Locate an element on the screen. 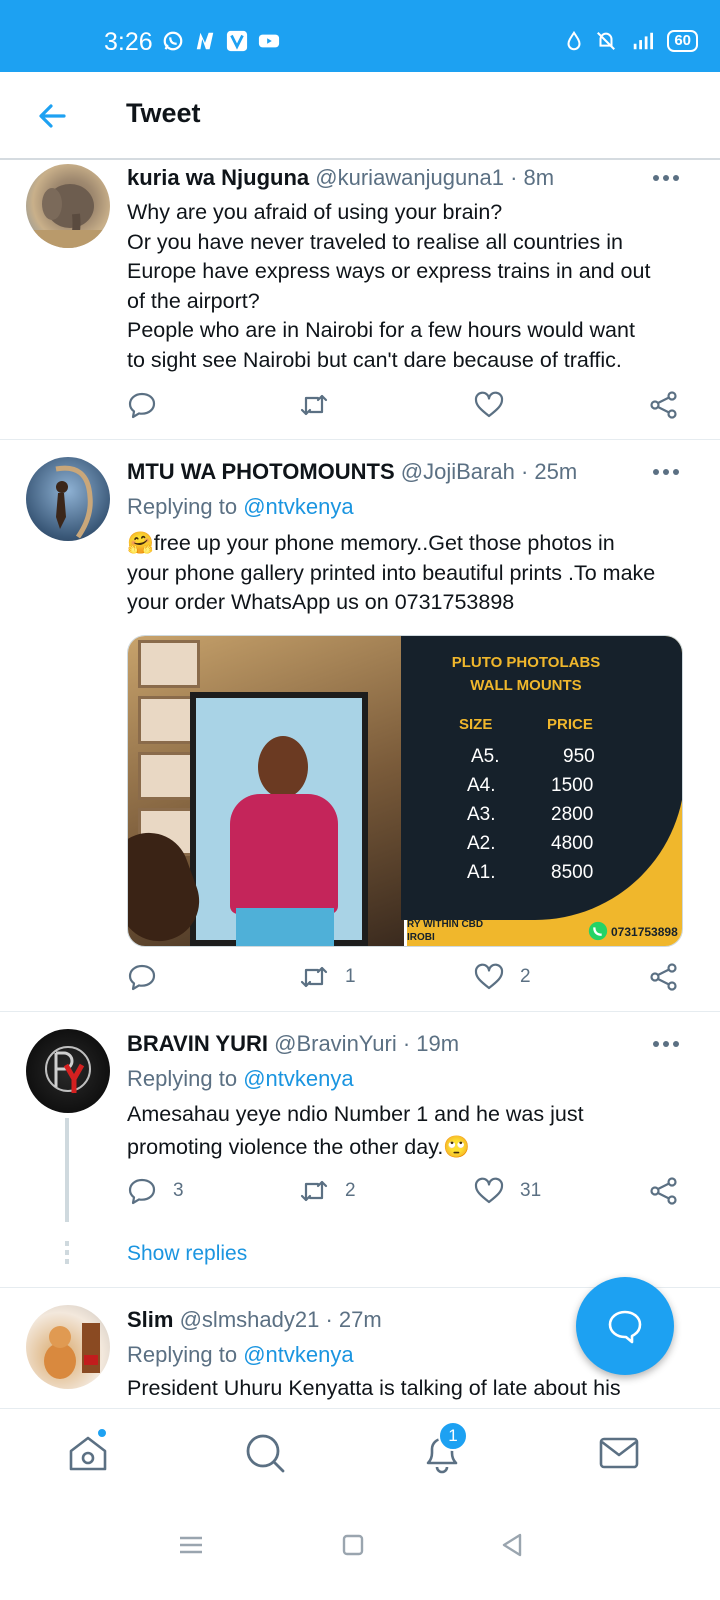  tweet-header: Slim @slmshady21 · 27m is located at coordinates (254, 1320).